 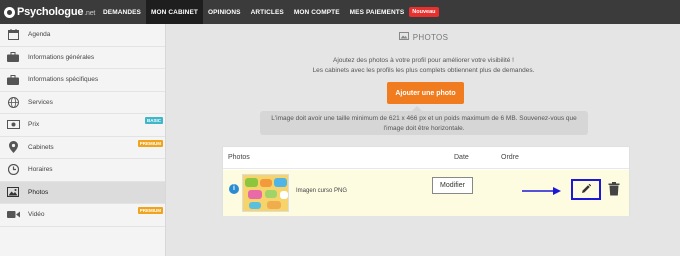 I want to click on column-header-photos: Photos, so click(x=239, y=157).